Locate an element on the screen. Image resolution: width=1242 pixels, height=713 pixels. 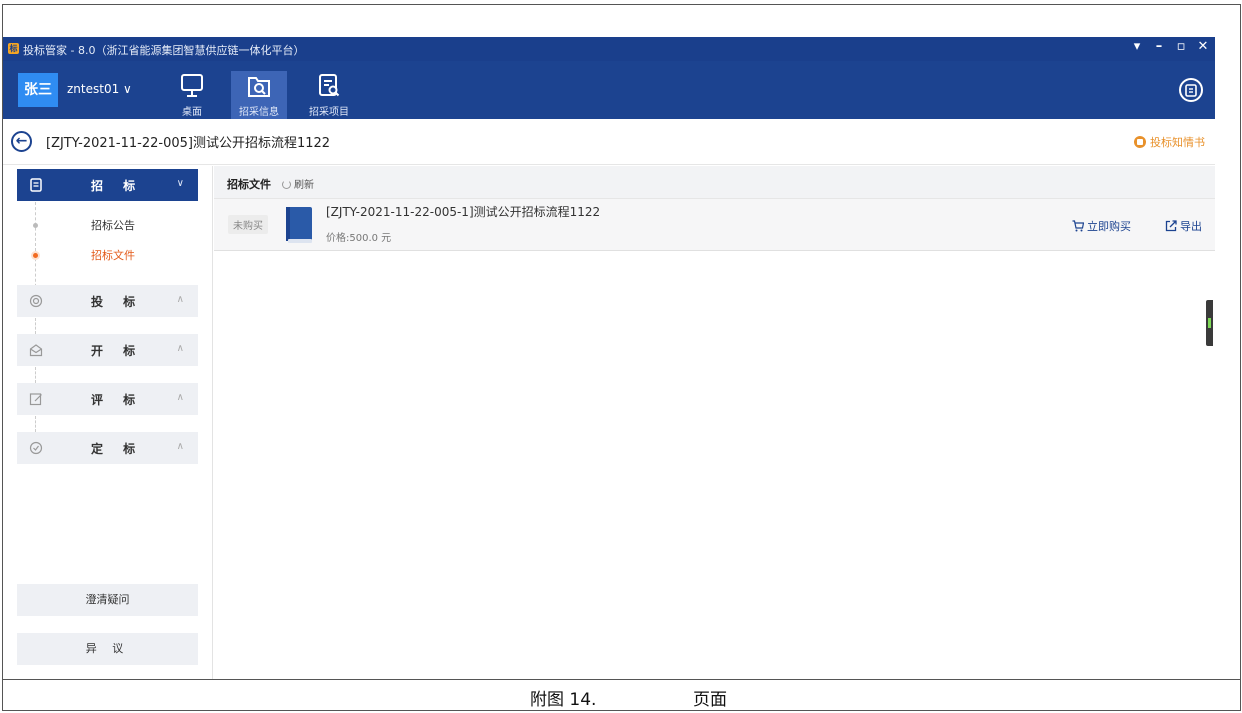
dropdown-menu-icon: ▾ is located at coordinates (1137, 46).